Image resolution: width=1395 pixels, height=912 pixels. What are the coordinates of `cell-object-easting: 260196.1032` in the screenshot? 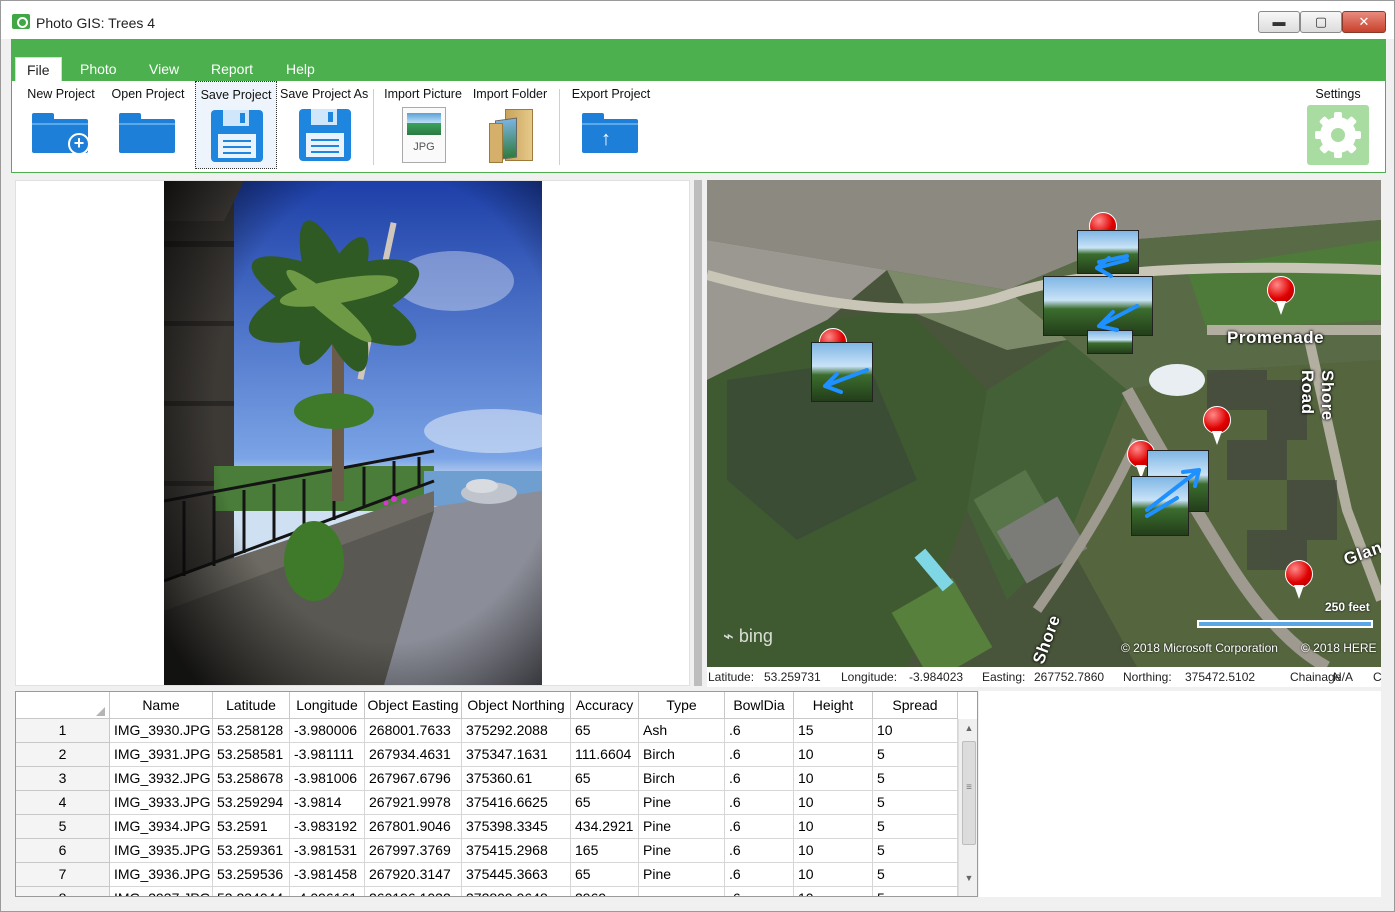 It's located at (413, 891).